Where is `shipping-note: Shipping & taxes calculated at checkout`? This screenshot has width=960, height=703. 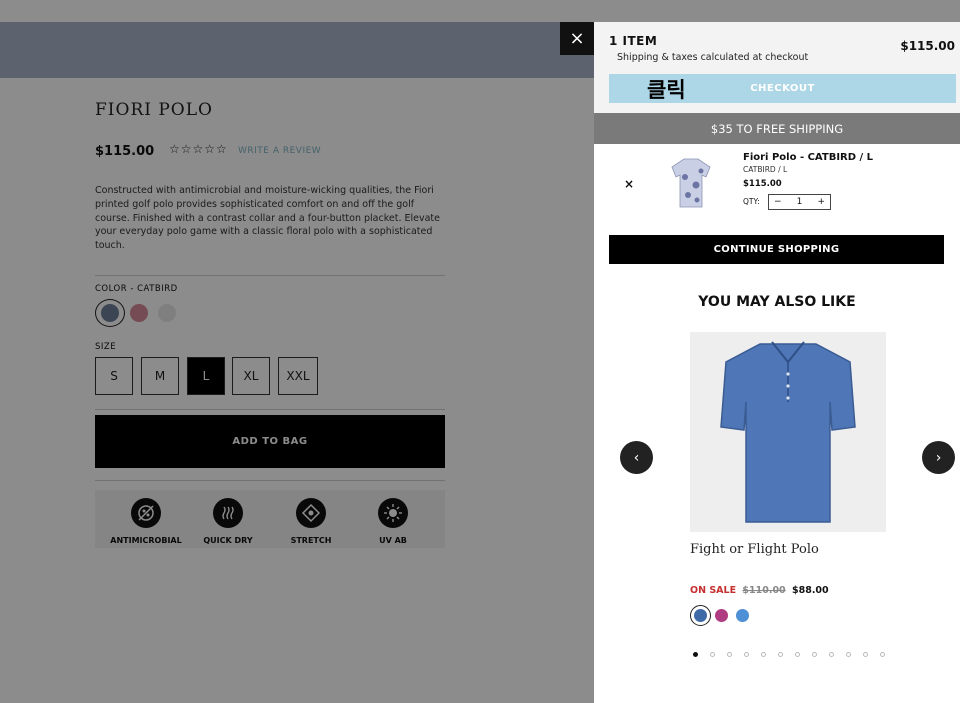 shipping-note: Shipping & taxes calculated at checkout is located at coordinates (713, 57).